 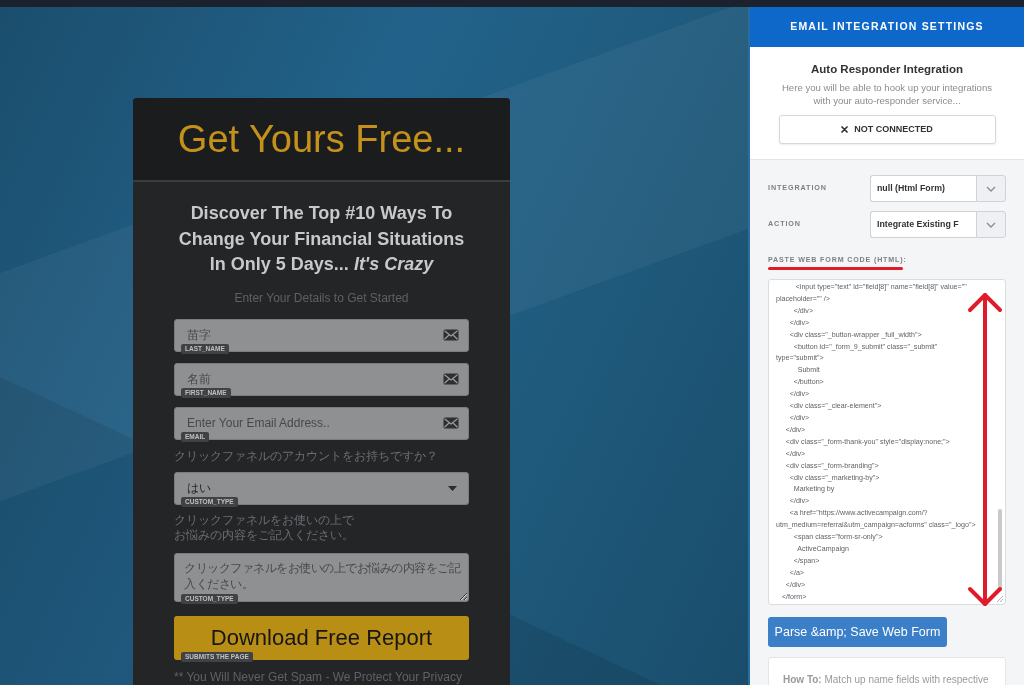 What do you see at coordinates (321, 297) in the screenshot?
I see `intro-text: Enter Your Details to Get Started` at bounding box center [321, 297].